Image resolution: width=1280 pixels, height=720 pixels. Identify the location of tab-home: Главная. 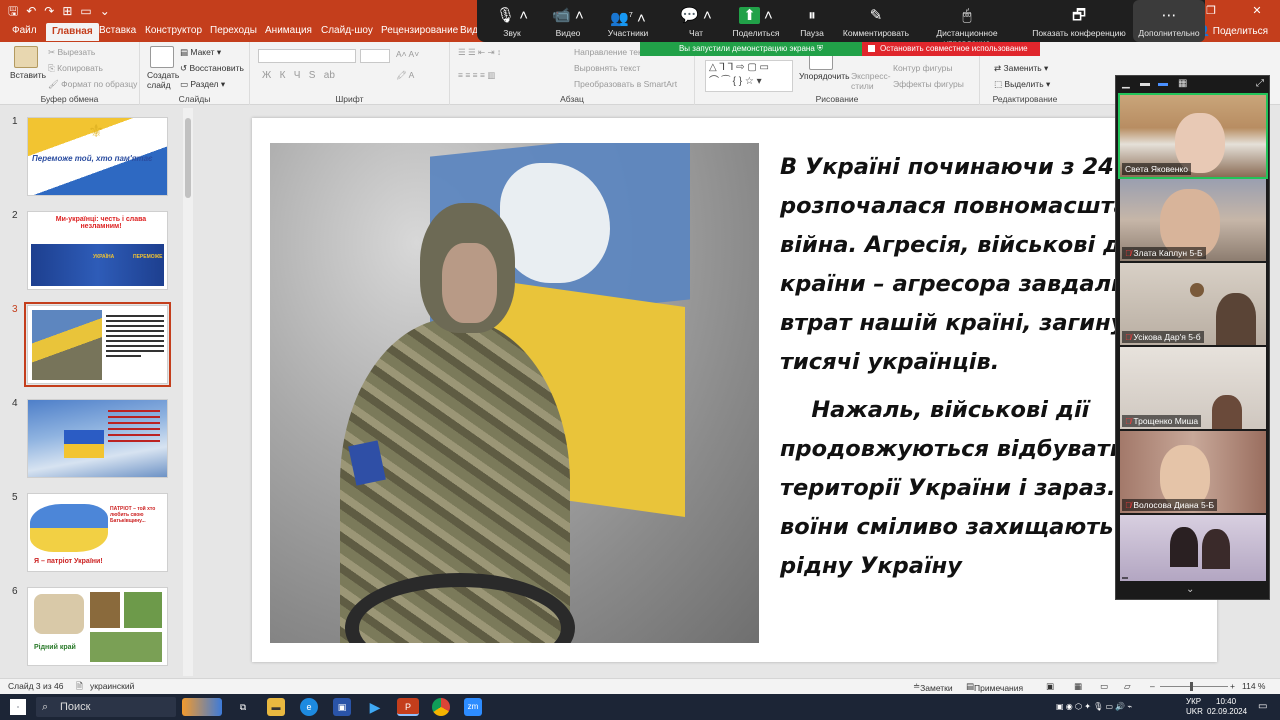
(72, 32).